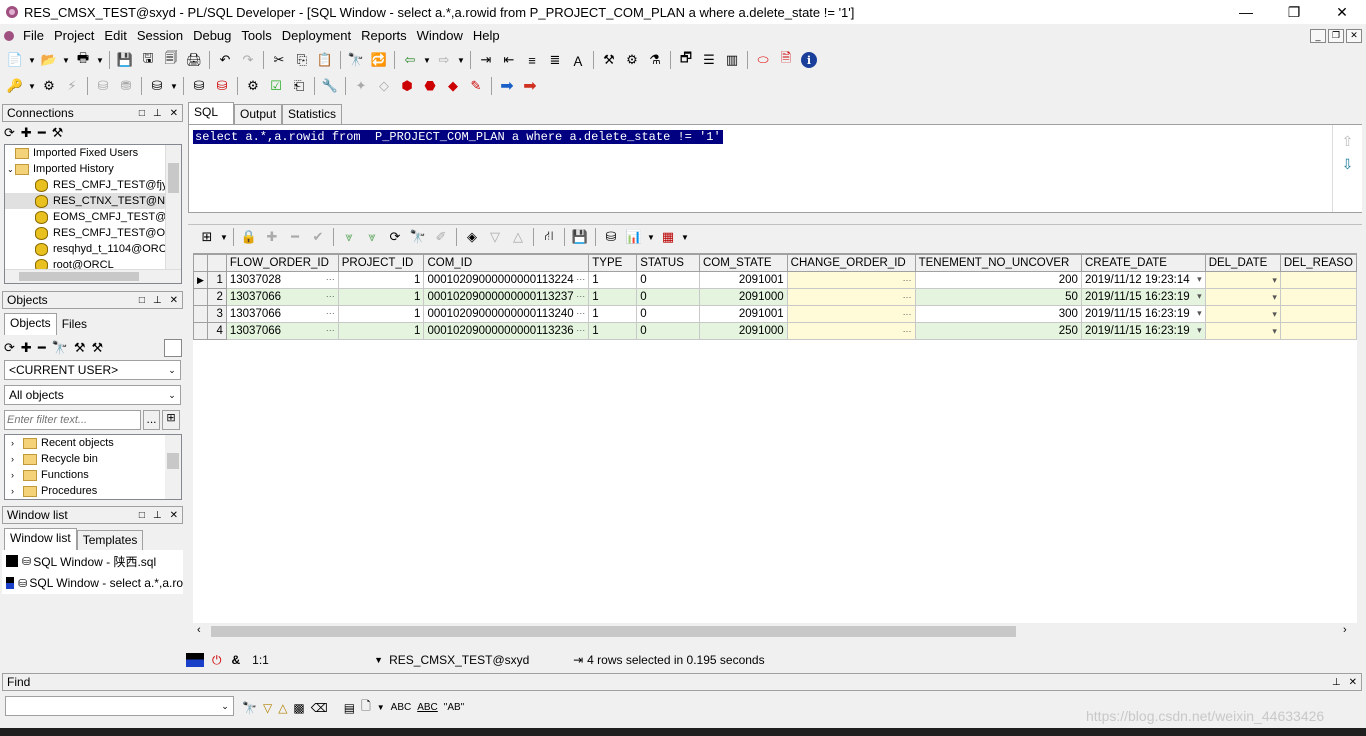 The width and height of the screenshot is (1366, 736). What do you see at coordinates (509, 60) in the screenshot?
I see `unindent-icon: ⇤` at bounding box center [509, 60].